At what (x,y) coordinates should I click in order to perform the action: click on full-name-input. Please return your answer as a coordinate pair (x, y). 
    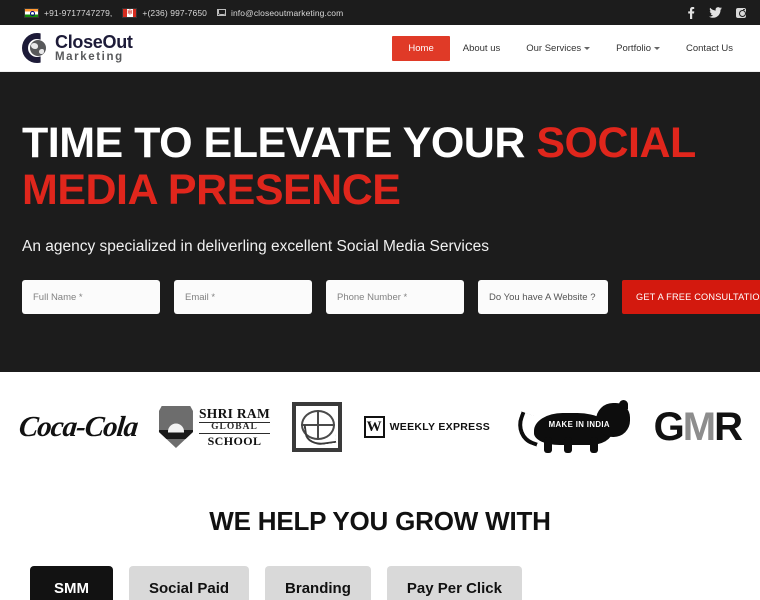
    Looking at the image, I should click on (91, 297).